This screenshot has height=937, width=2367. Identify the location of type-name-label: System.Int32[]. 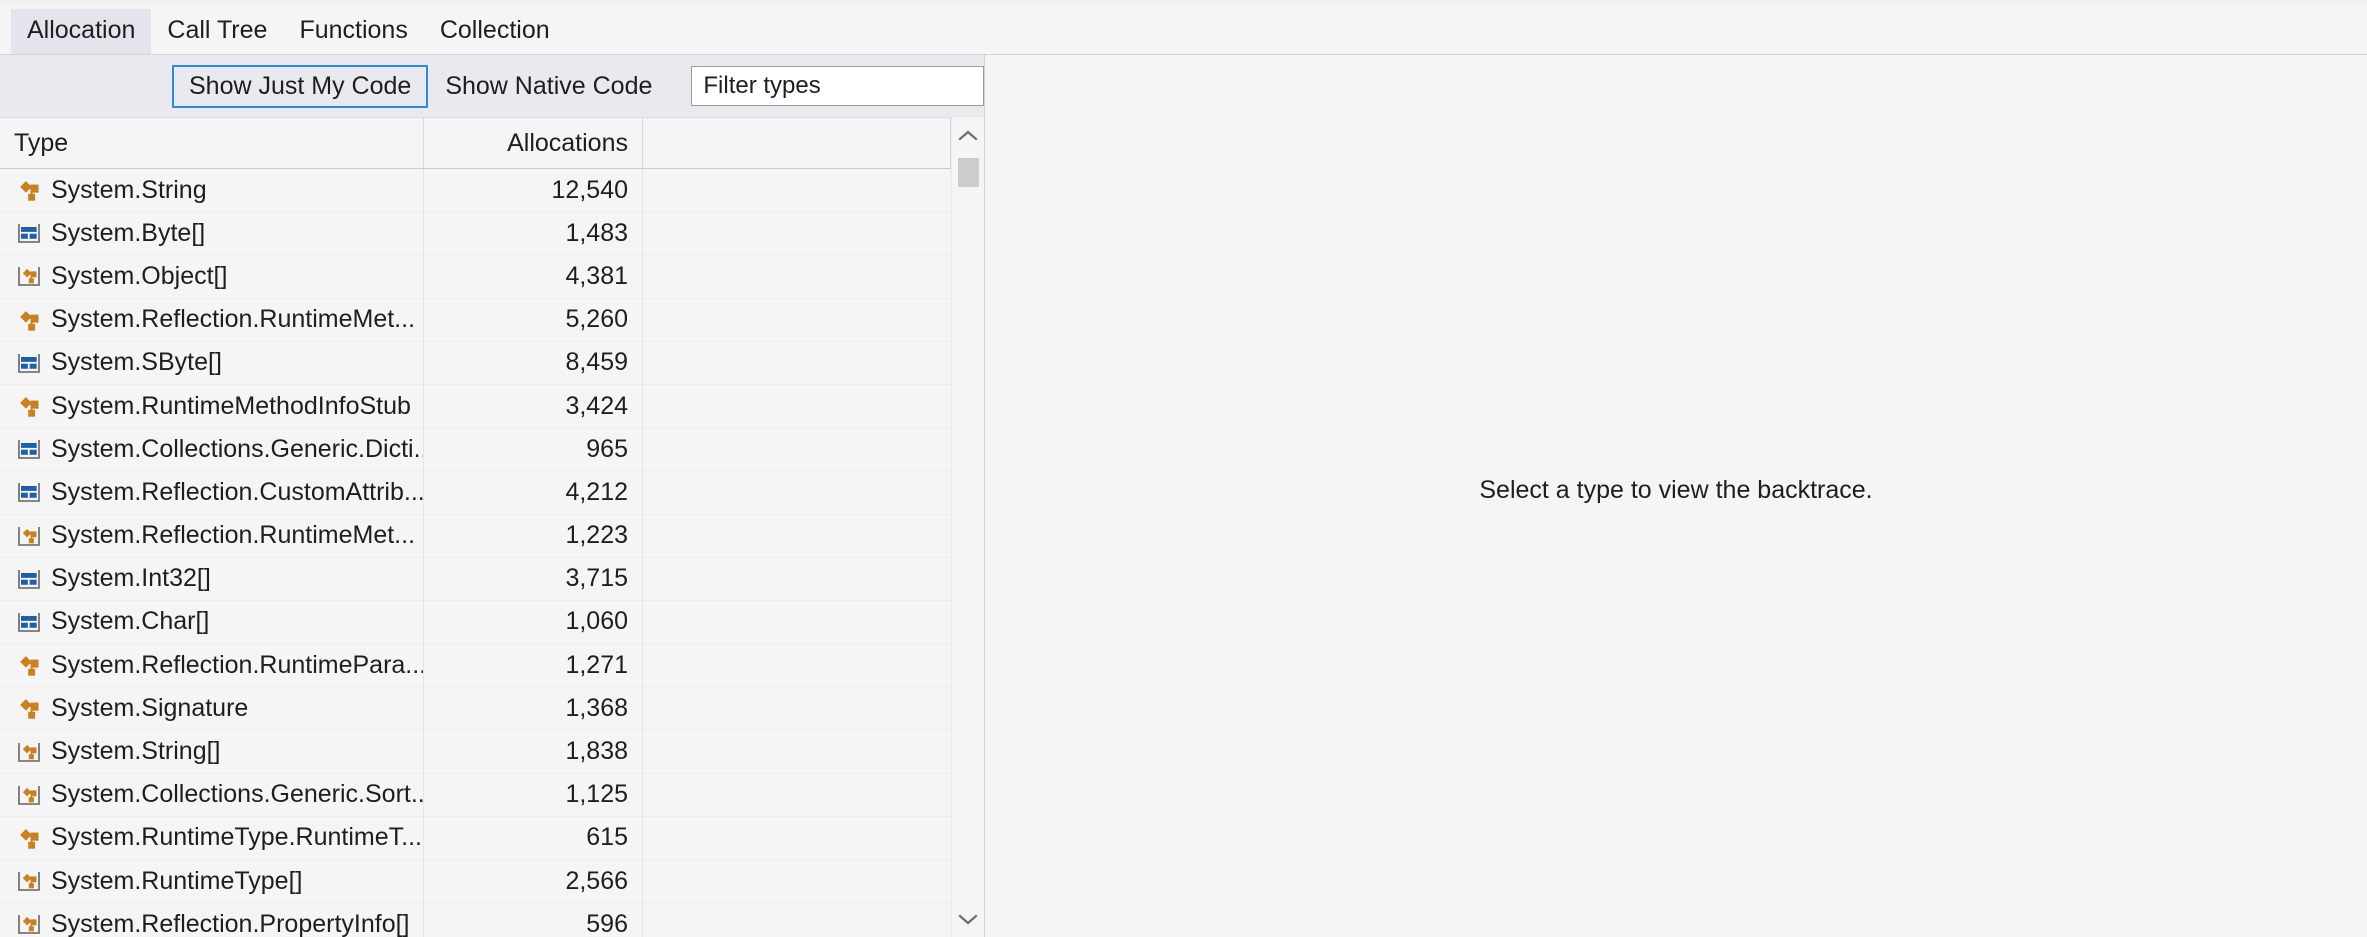
(131, 578).